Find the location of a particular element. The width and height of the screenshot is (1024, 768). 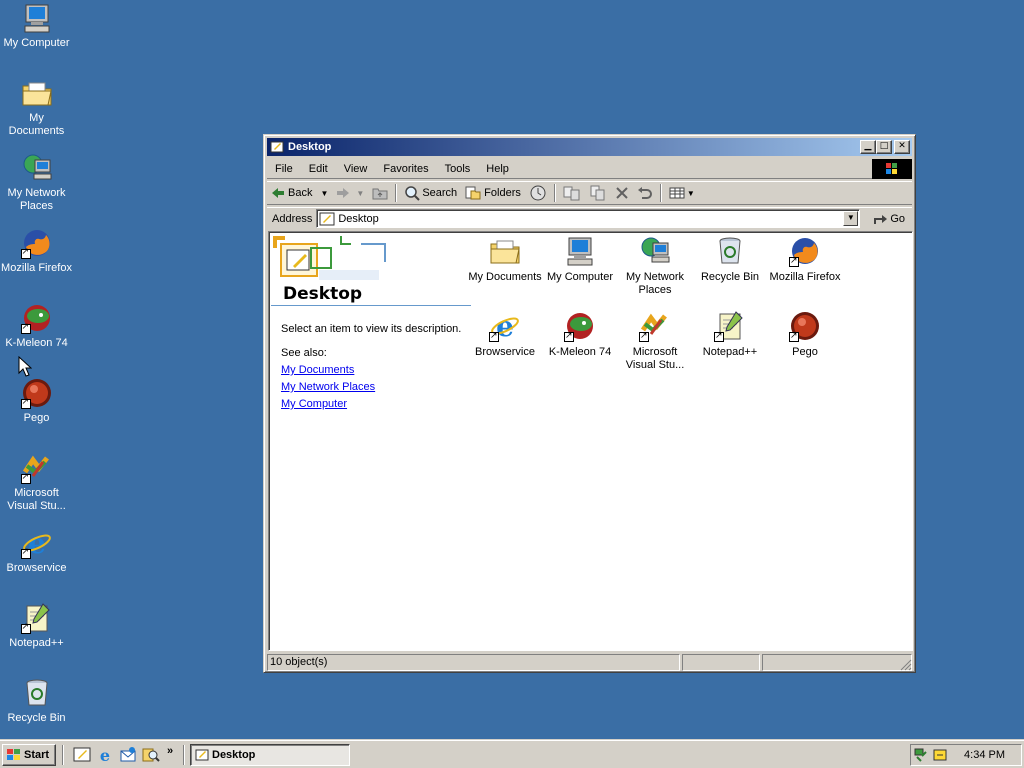

link-my-network-places: My Network Places is located at coordinates (328, 387).